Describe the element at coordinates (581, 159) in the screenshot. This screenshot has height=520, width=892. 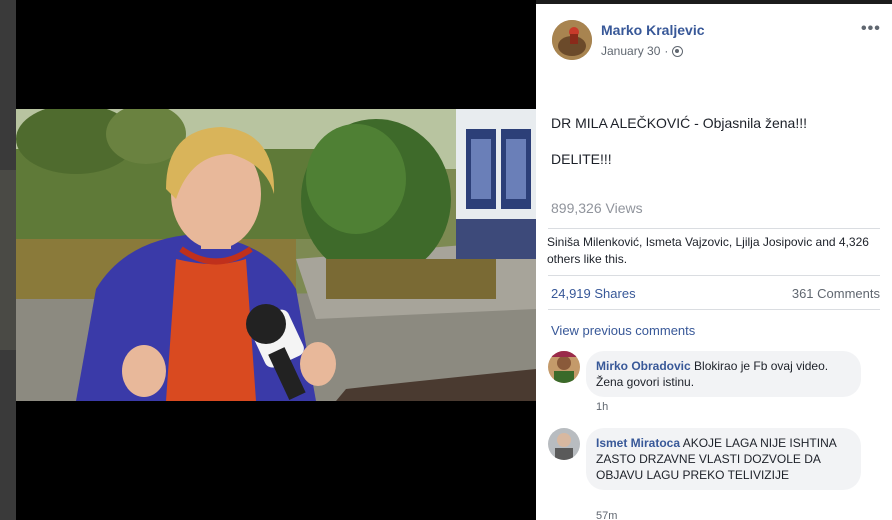
I see `post-text-line2: DELITE!!!` at that location.